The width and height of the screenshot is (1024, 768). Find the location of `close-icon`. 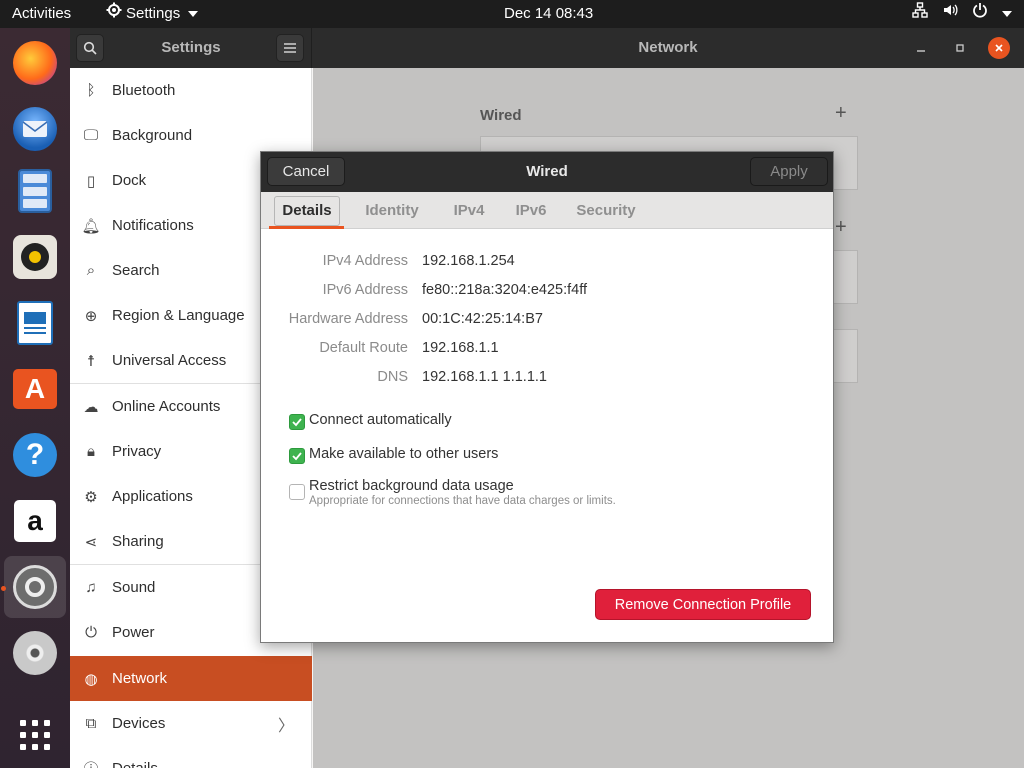

close-icon is located at coordinates (999, 48).